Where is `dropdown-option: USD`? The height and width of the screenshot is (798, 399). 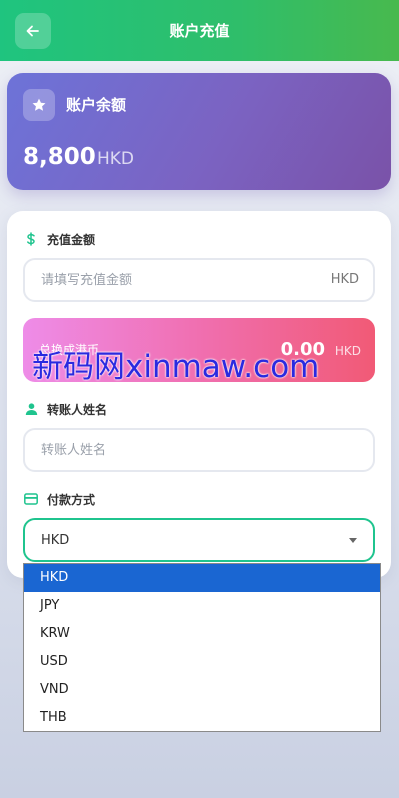
dropdown-option: USD is located at coordinates (202, 662).